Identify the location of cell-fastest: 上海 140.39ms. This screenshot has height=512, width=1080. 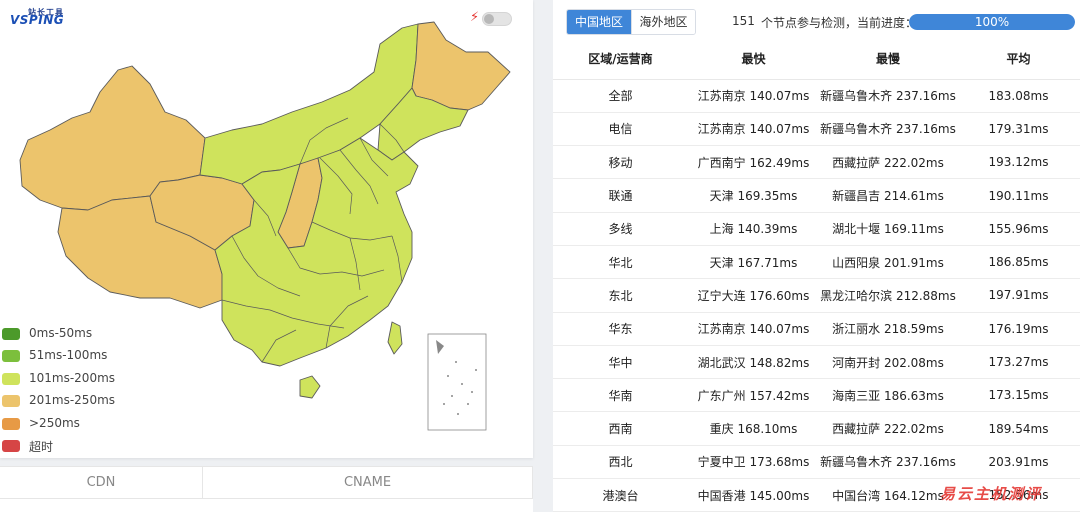
(753, 229).